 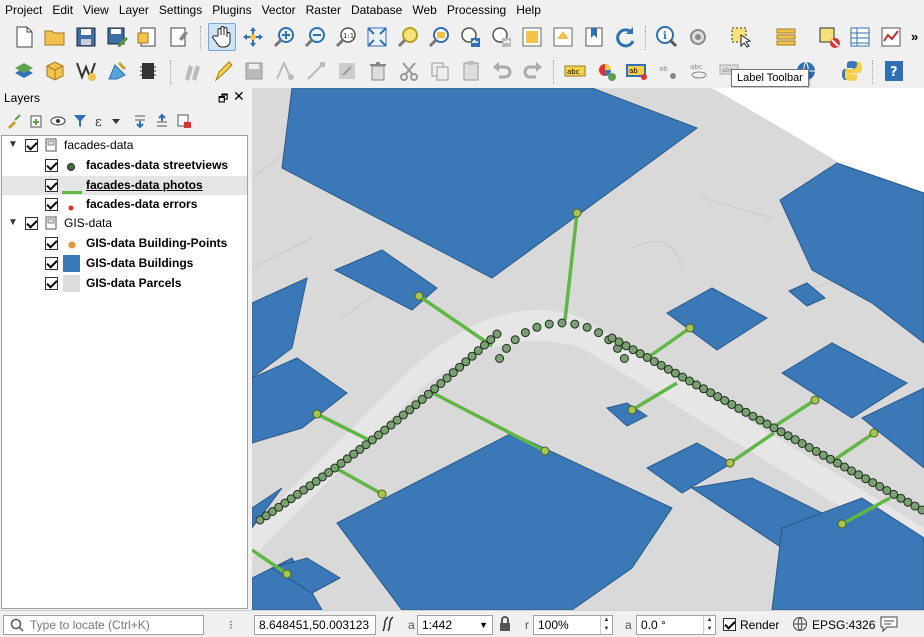 What do you see at coordinates (58, 121) in the screenshot?
I see `manage-visibility-icon` at bounding box center [58, 121].